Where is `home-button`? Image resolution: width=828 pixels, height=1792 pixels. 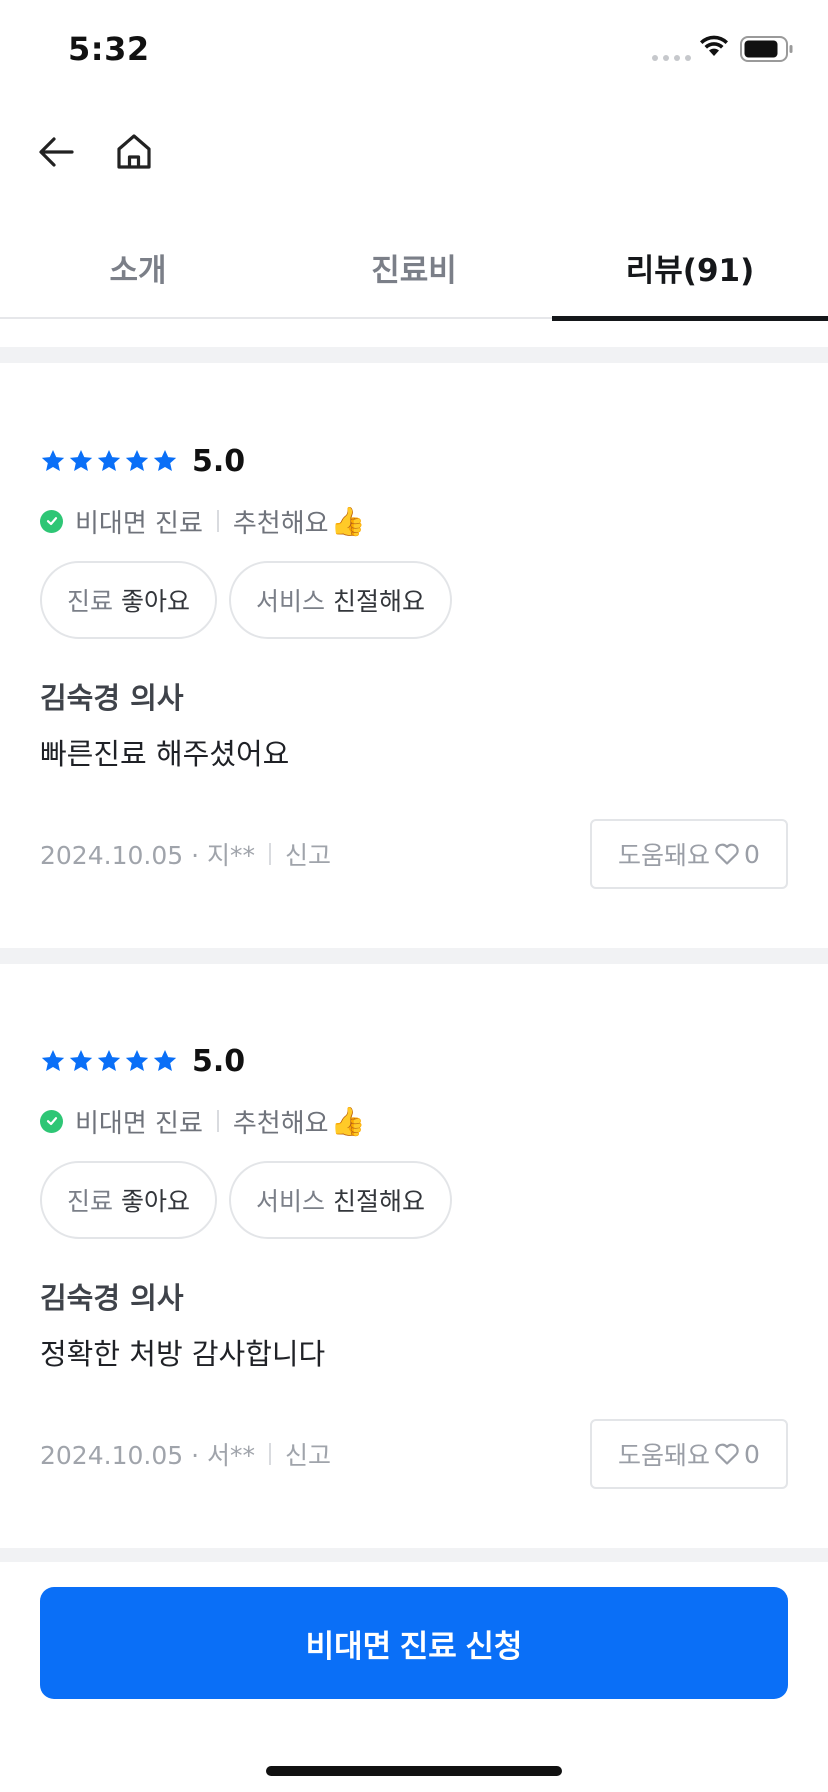 home-button is located at coordinates (134, 152).